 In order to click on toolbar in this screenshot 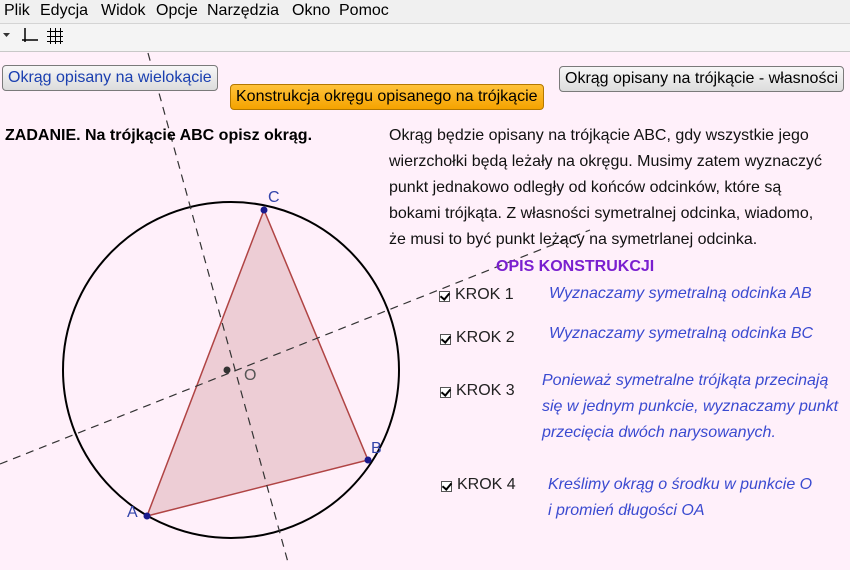, I will do `click(425, 38)`.